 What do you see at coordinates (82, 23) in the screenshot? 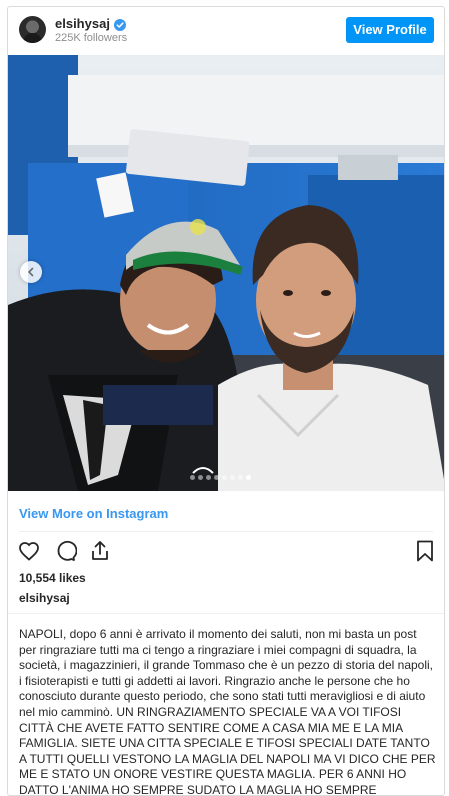
I see `username: elsihysaj` at bounding box center [82, 23].